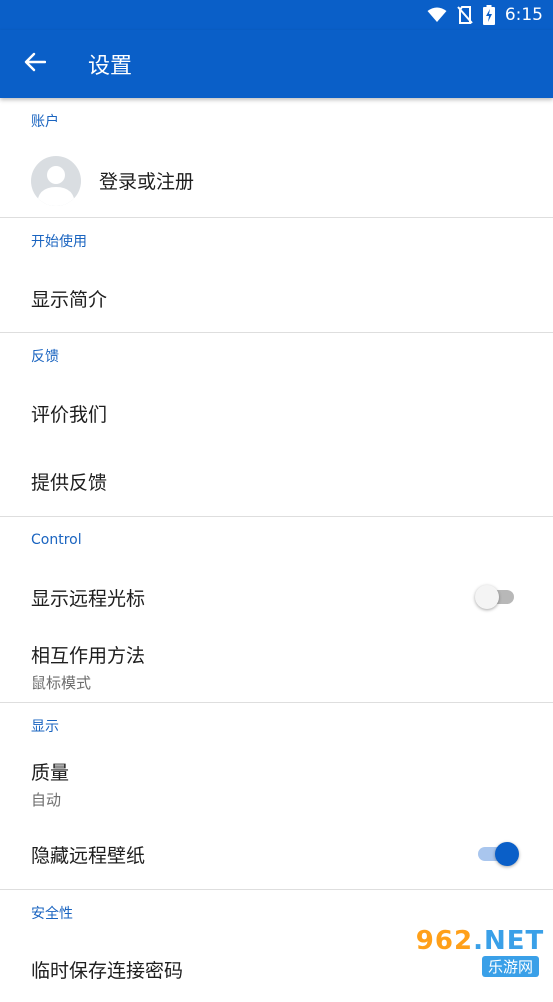 The image size is (553, 1002). What do you see at coordinates (276, 64) in the screenshot?
I see `app-bar: 设置` at bounding box center [276, 64].